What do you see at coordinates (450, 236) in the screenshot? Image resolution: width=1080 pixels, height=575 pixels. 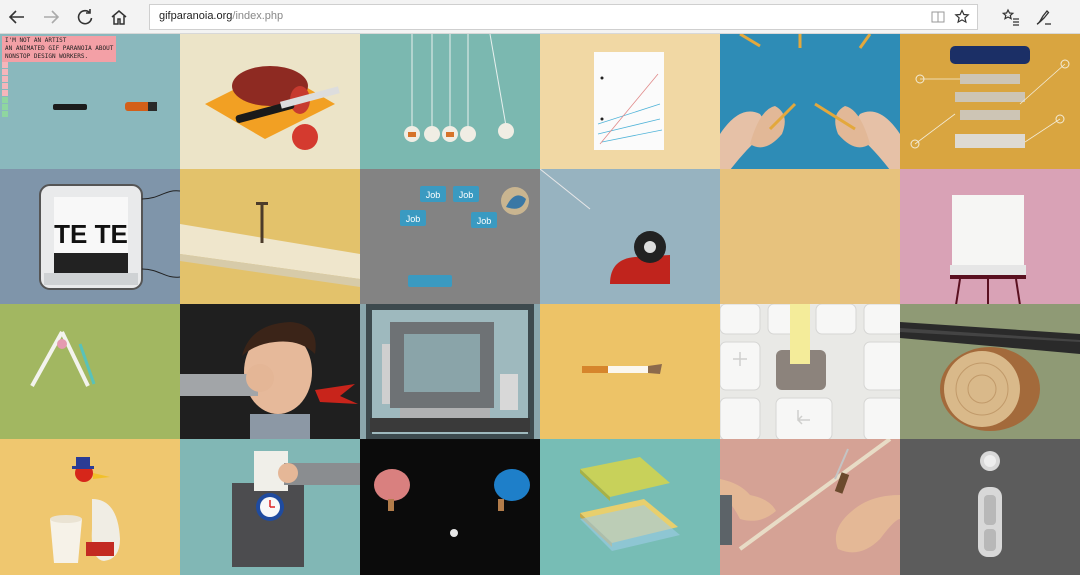 I see `tile-job: Job Job Job Job` at bounding box center [450, 236].